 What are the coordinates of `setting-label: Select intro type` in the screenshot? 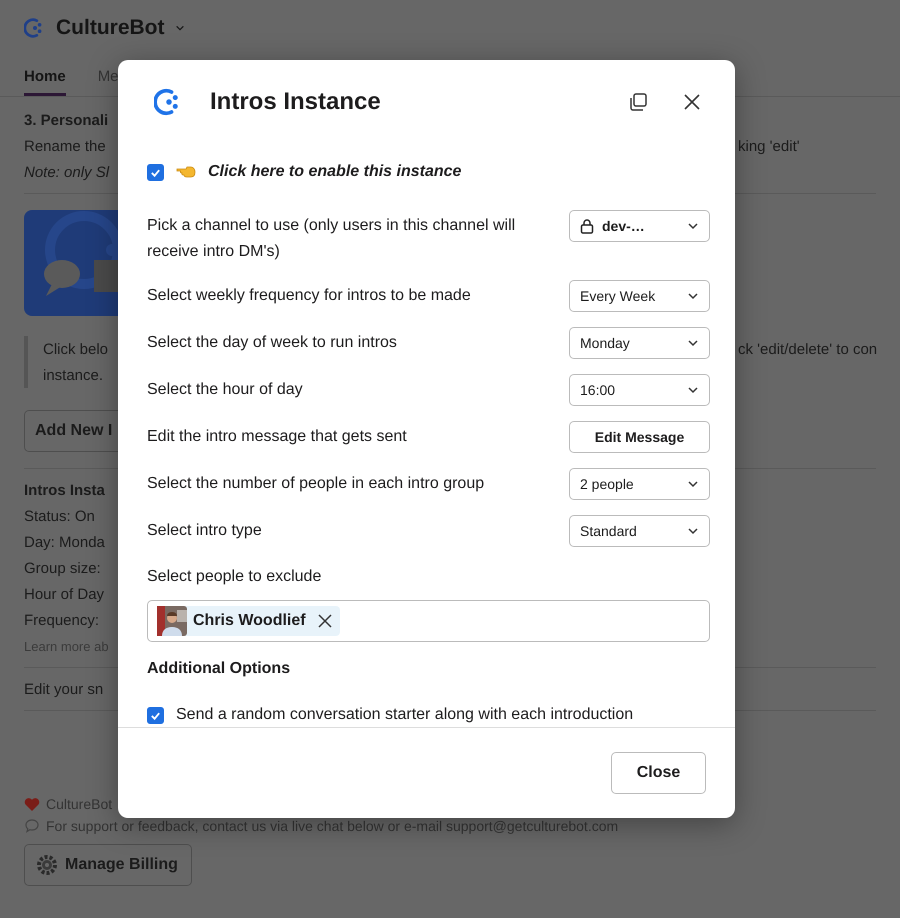 It's located at (204, 531).